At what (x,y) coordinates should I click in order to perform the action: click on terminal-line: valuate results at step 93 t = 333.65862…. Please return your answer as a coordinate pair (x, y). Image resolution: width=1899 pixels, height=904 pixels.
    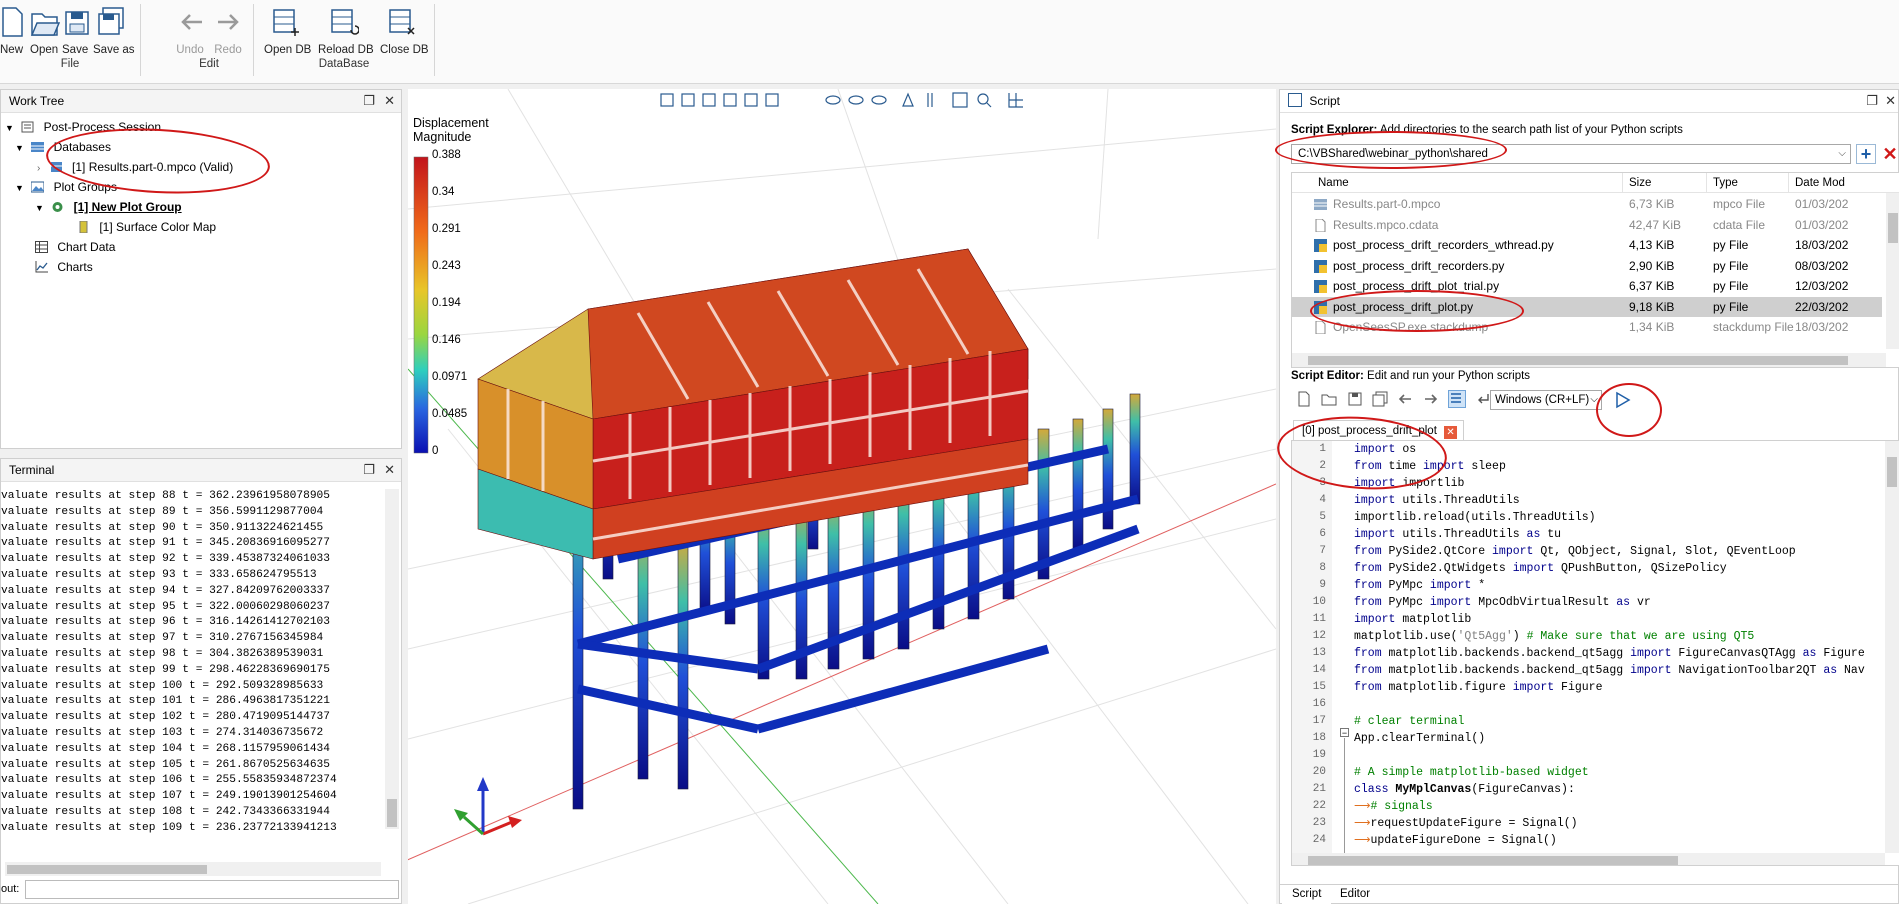
    Looking at the image, I should click on (159, 574).